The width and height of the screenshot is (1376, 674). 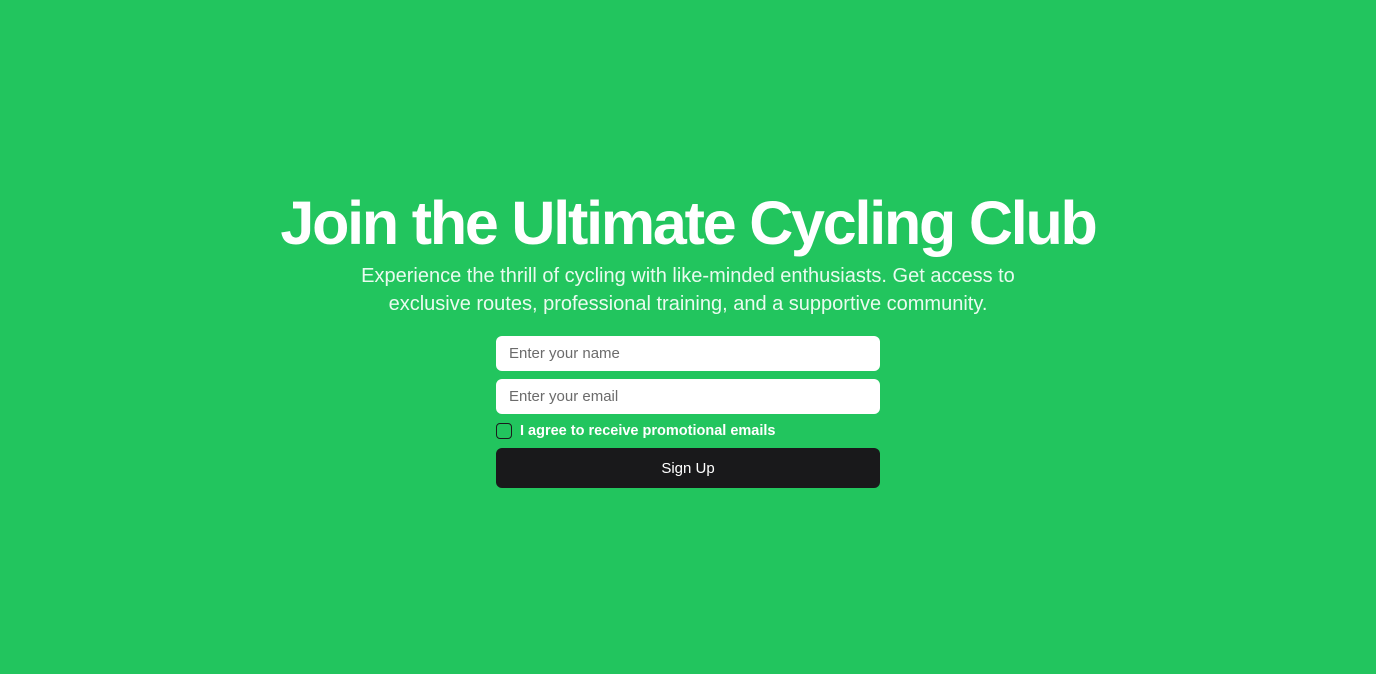 What do you see at coordinates (688, 353) in the screenshot?
I see `name-input` at bounding box center [688, 353].